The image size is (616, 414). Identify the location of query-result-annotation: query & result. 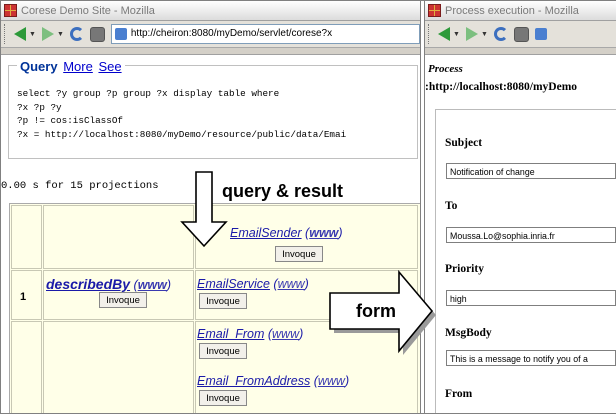
(283, 191).